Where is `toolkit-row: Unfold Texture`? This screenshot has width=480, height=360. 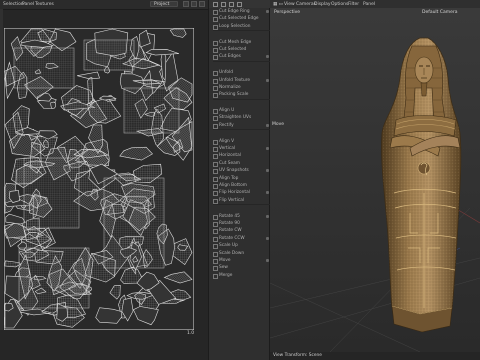
toolkit-row: Unfold Texture is located at coordinates (243, 80).